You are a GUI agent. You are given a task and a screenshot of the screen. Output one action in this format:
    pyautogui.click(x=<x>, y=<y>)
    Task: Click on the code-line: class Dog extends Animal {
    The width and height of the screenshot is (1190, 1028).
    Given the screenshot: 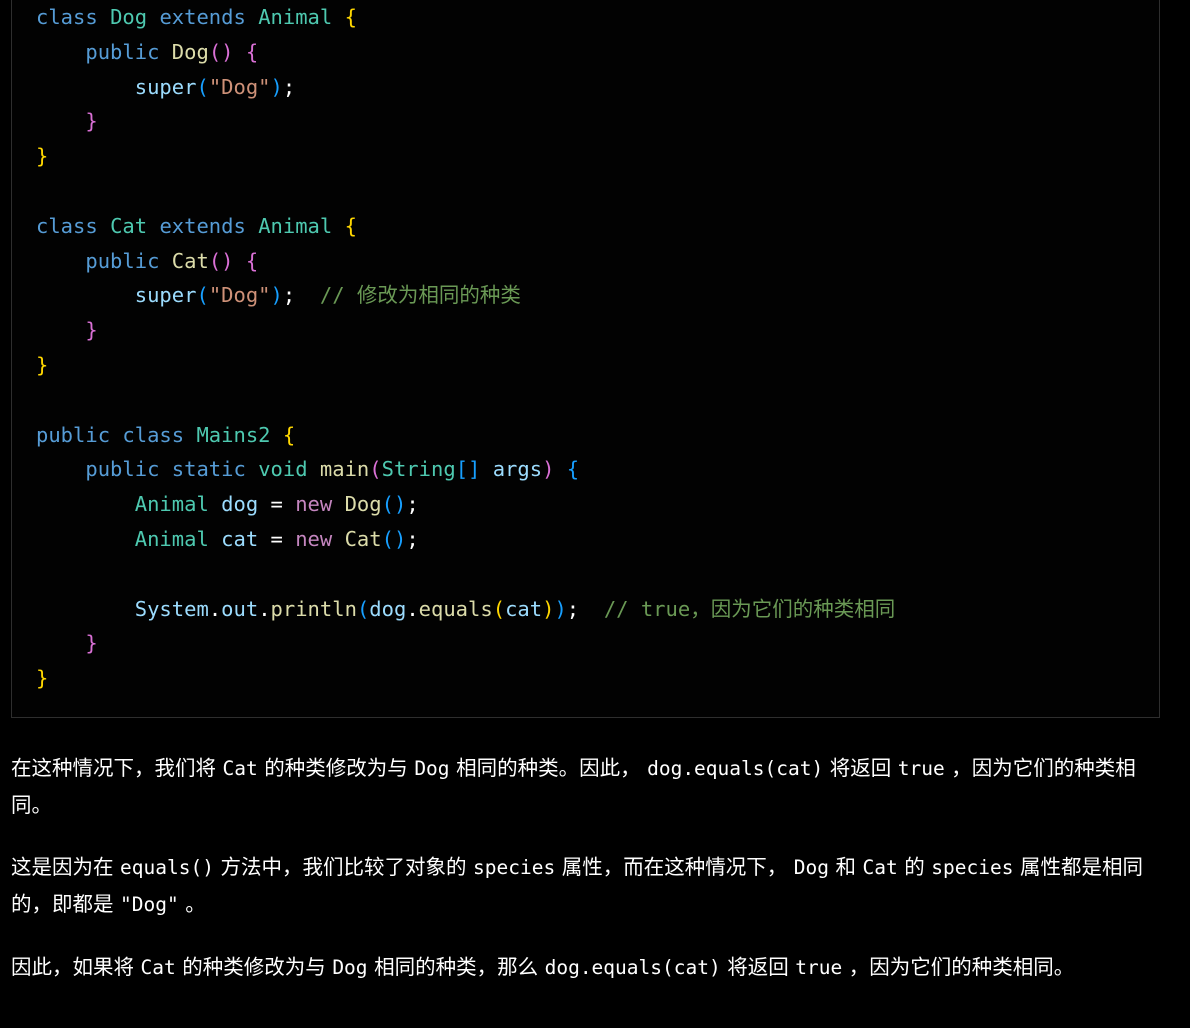 What is the action you would take?
    pyautogui.click(x=597, y=17)
    